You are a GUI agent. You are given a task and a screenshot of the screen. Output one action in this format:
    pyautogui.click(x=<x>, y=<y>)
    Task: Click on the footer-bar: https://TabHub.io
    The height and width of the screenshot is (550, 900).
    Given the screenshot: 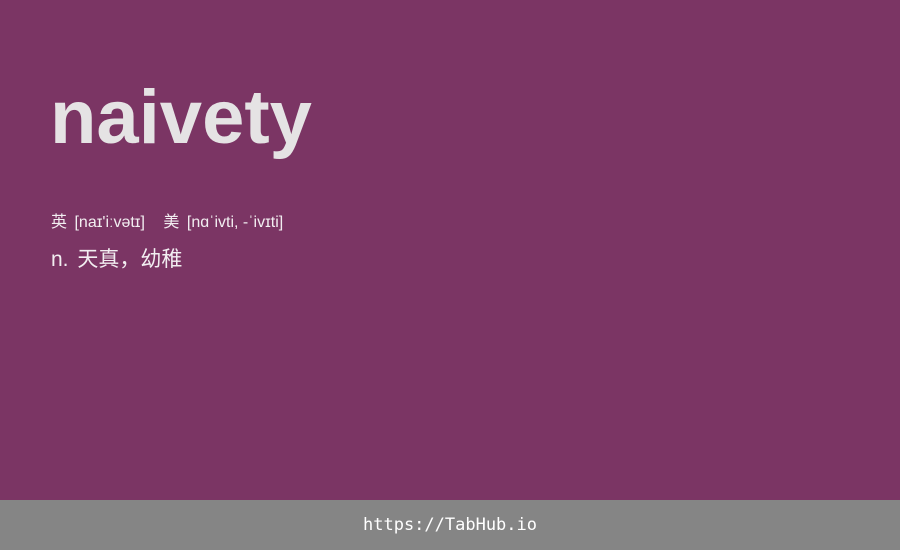 What is the action you would take?
    pyautogui.click(x=450, y=525)
    